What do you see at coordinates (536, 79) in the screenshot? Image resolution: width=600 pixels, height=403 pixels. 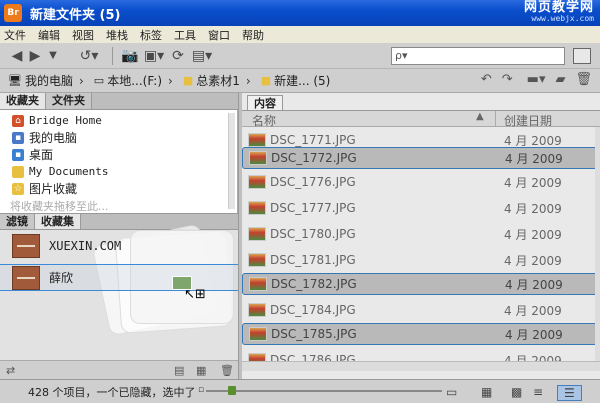 I see `new-folder-dropdown-icon: ▬▾` at bounding box center [536, 79].